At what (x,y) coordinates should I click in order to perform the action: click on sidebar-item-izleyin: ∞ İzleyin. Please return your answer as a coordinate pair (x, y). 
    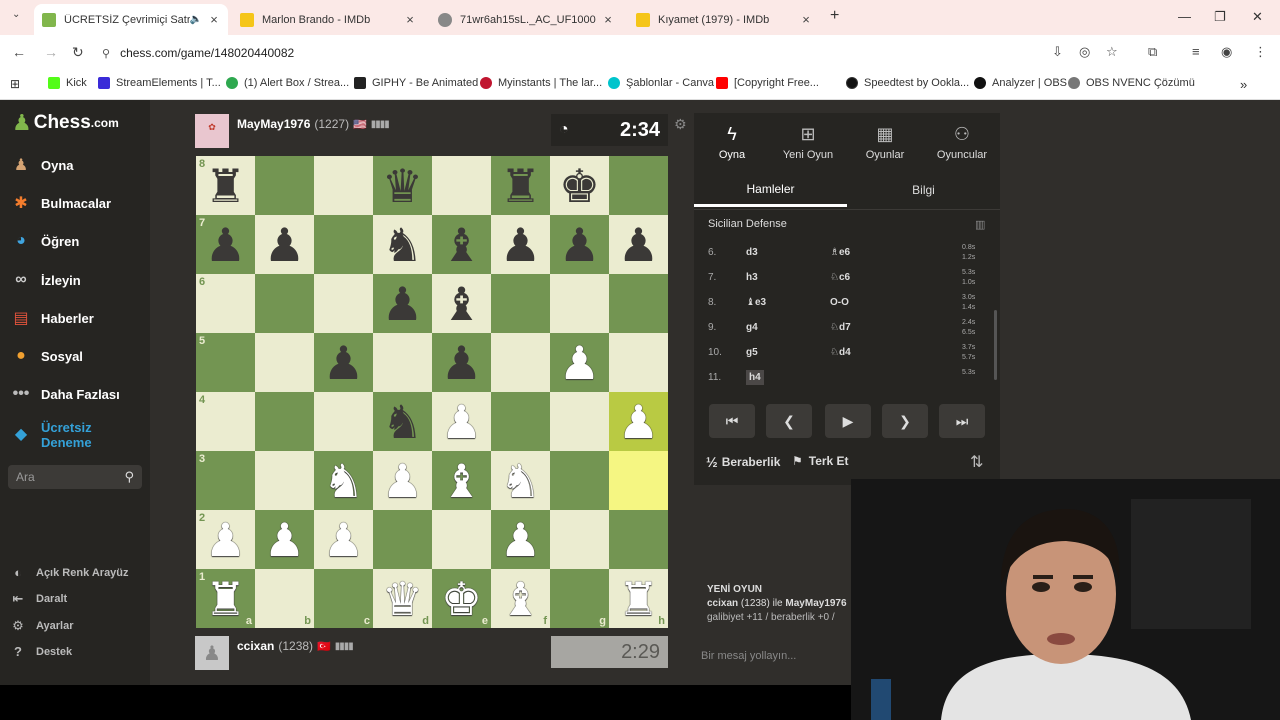
    Looking at the image, I should click on (45, 280).